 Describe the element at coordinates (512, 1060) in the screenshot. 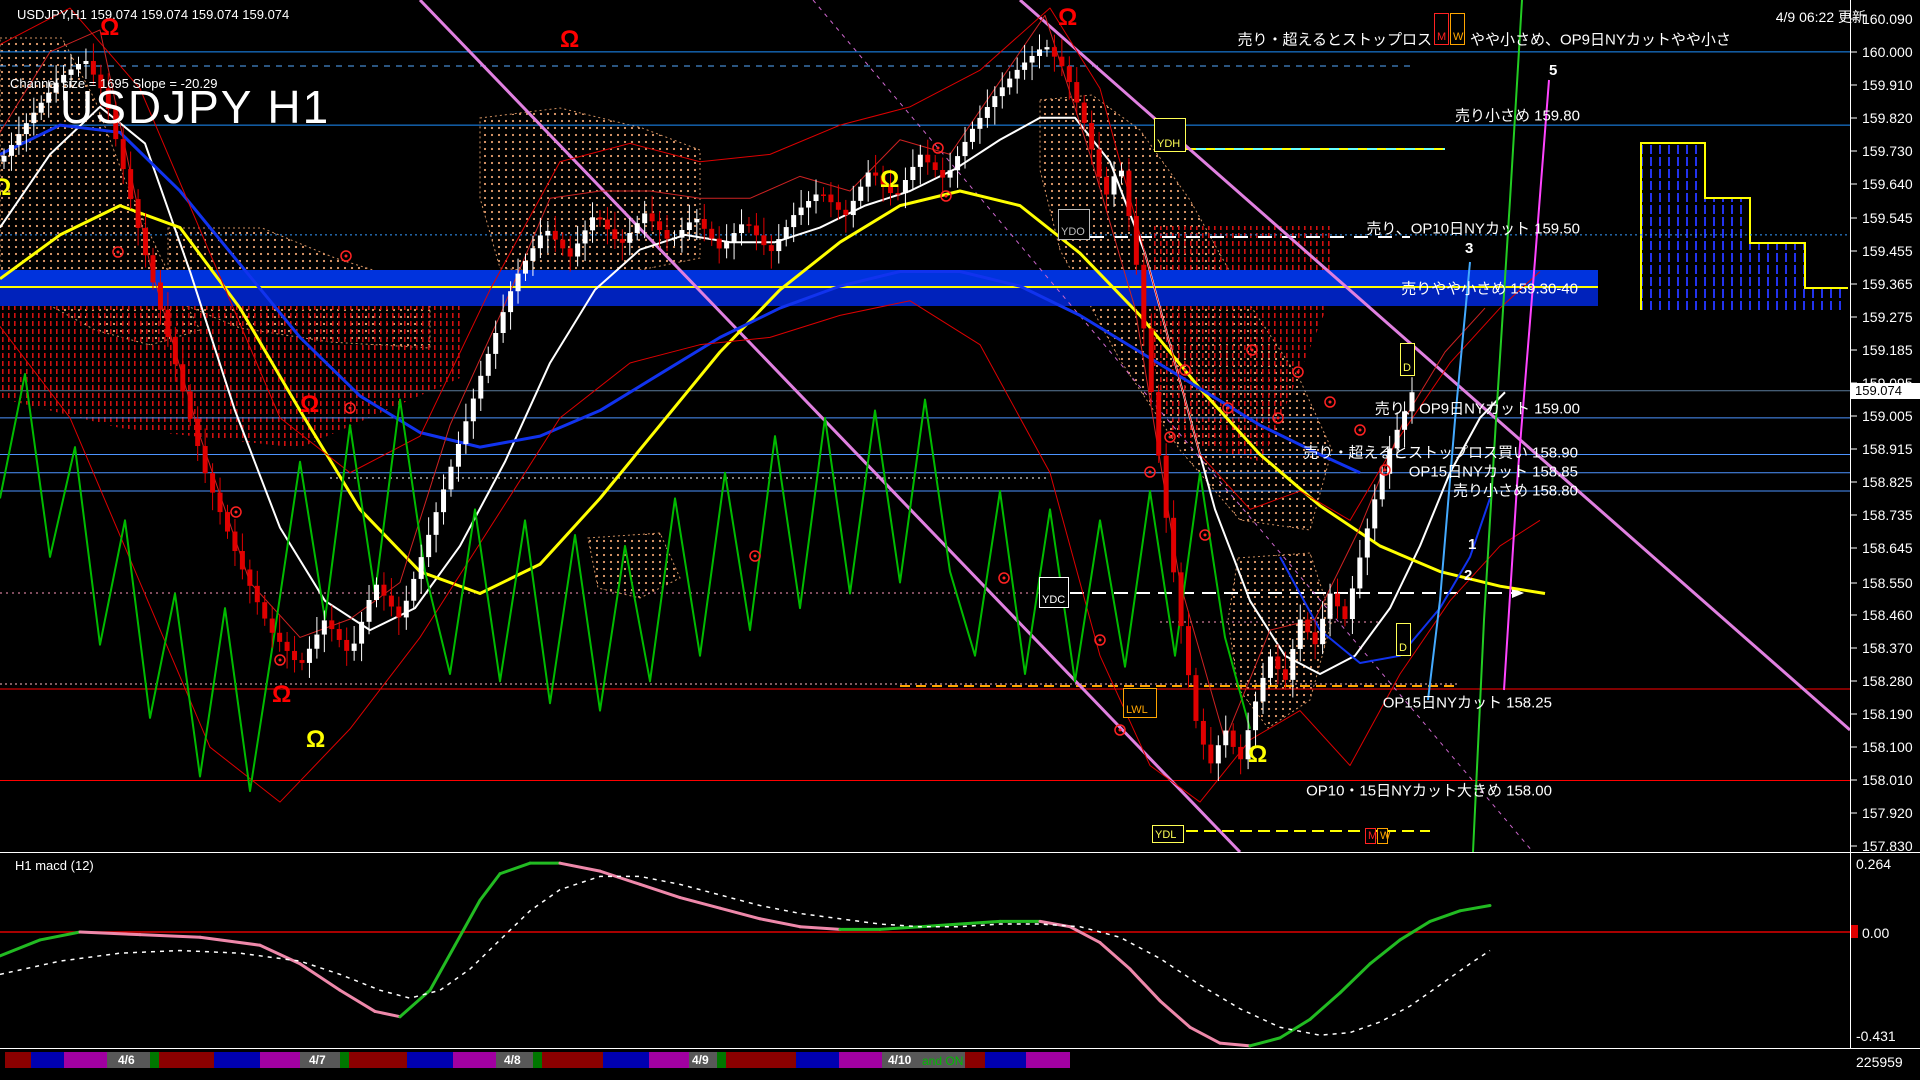

I see `date-label: 4/8` at that location.